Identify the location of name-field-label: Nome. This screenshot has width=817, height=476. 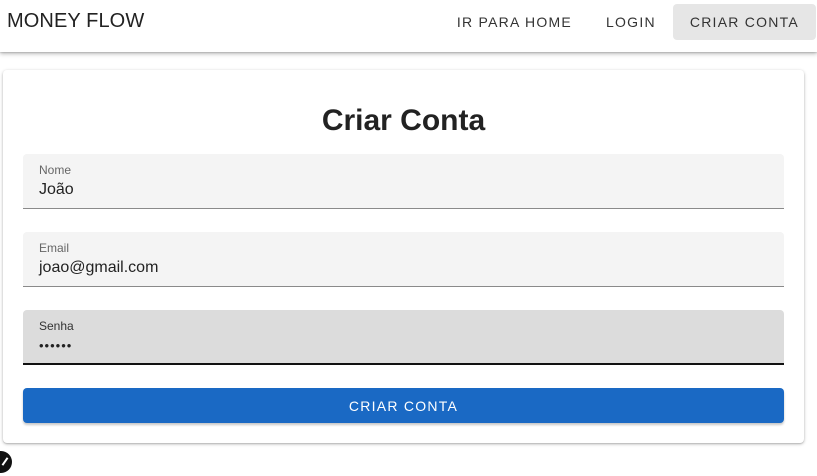
(55, 170).